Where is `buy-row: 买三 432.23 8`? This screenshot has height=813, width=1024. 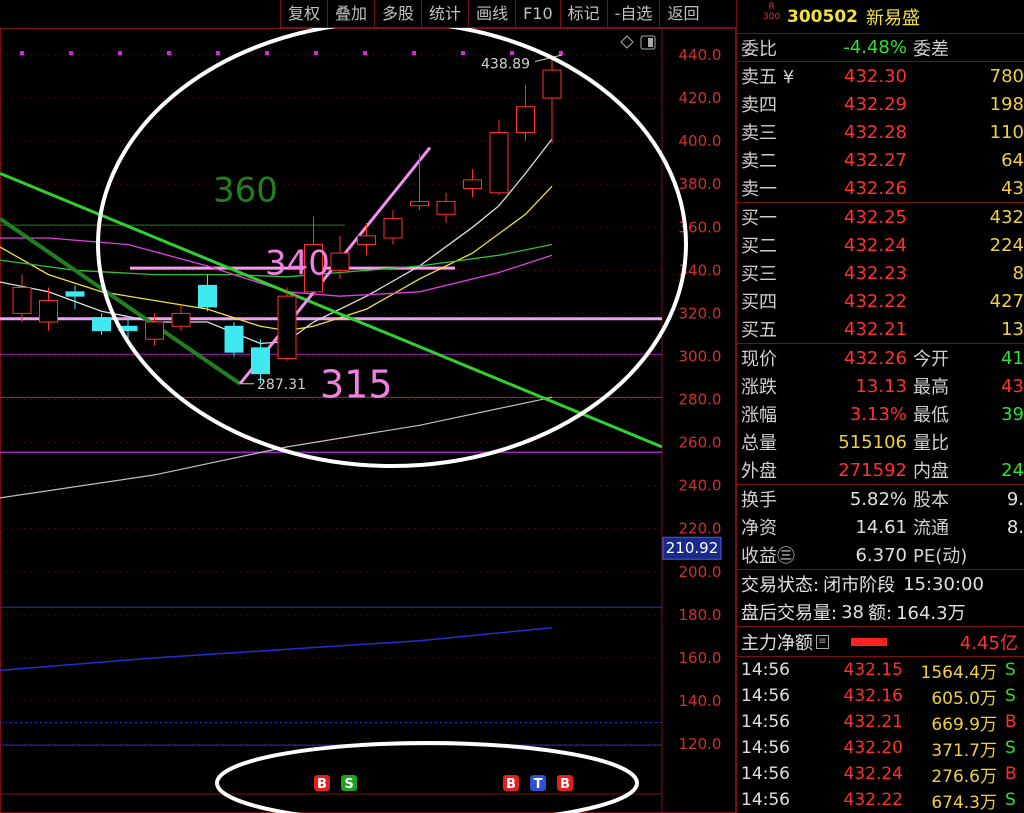
buy-row: 买三 432.23 8 is located at coordinates (880, 273).